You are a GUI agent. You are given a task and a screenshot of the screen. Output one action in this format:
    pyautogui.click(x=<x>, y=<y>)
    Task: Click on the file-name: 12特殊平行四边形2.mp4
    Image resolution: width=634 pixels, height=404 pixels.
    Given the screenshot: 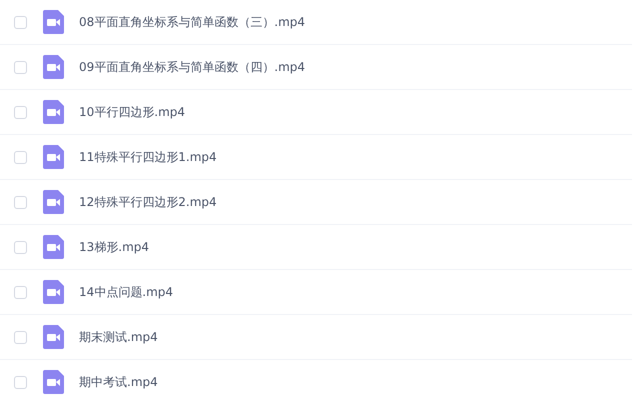 What is the action you would take?
    pyautogui.click(x=148, y=202)
    